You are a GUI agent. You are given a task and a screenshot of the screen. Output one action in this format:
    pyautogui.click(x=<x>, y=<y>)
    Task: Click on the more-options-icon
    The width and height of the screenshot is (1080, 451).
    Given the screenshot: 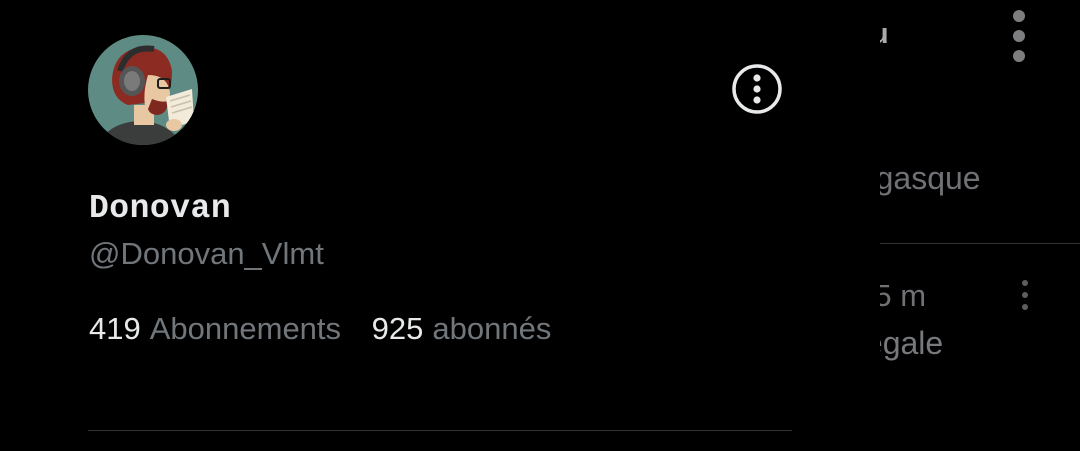 What is the action you would take?
    pyautogui.click(x=757, y=89)
    